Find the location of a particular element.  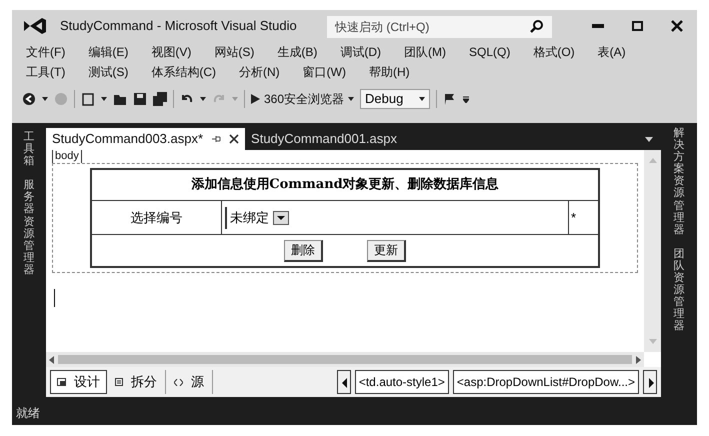

menu-item: 测试(S) is located at coordinates (108, 72).